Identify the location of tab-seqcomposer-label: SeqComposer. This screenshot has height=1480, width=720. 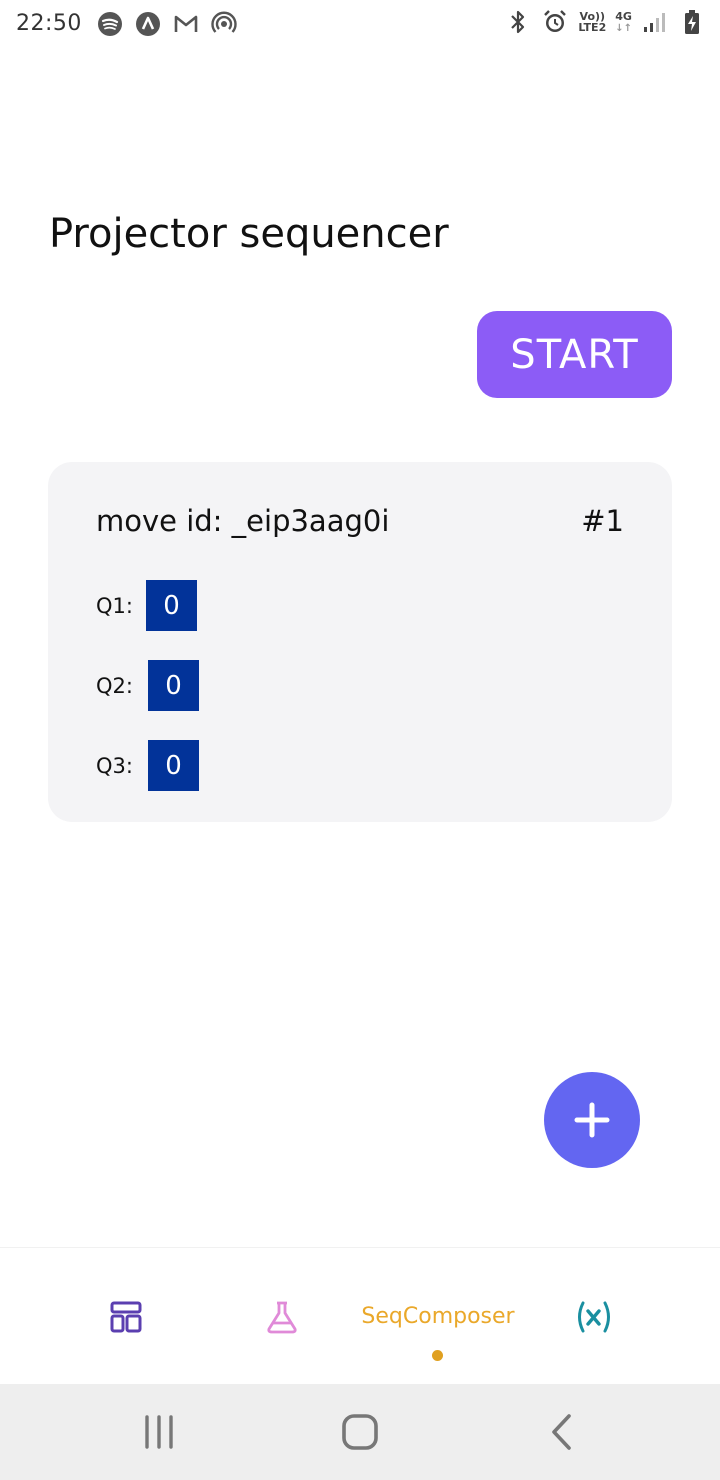
(438, 1316).